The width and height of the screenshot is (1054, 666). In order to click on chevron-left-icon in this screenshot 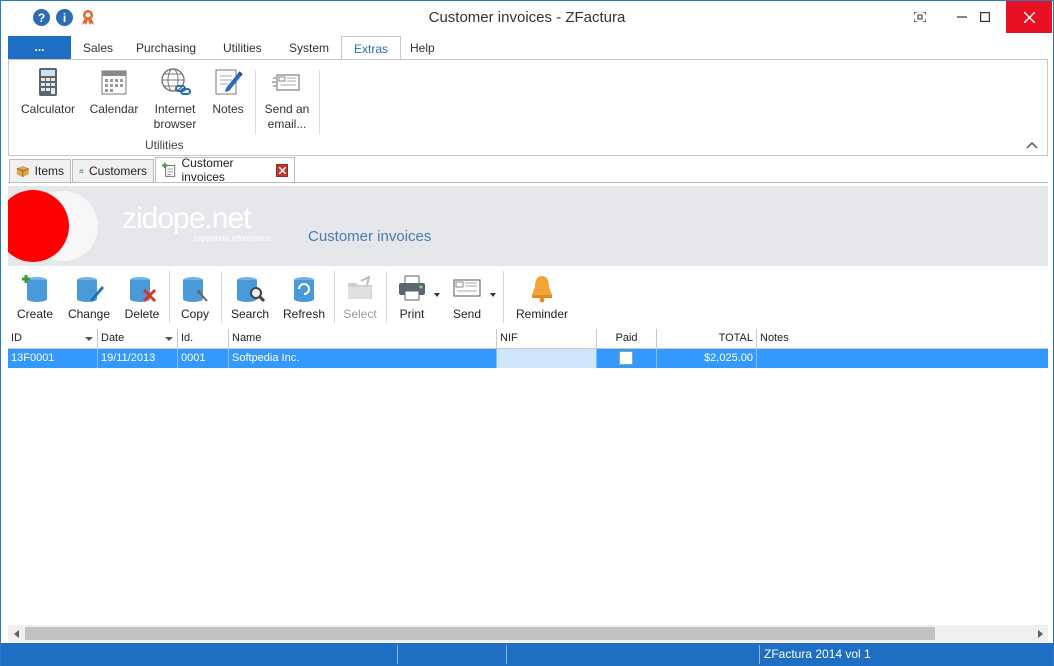, I will do `click(16, 633)`.